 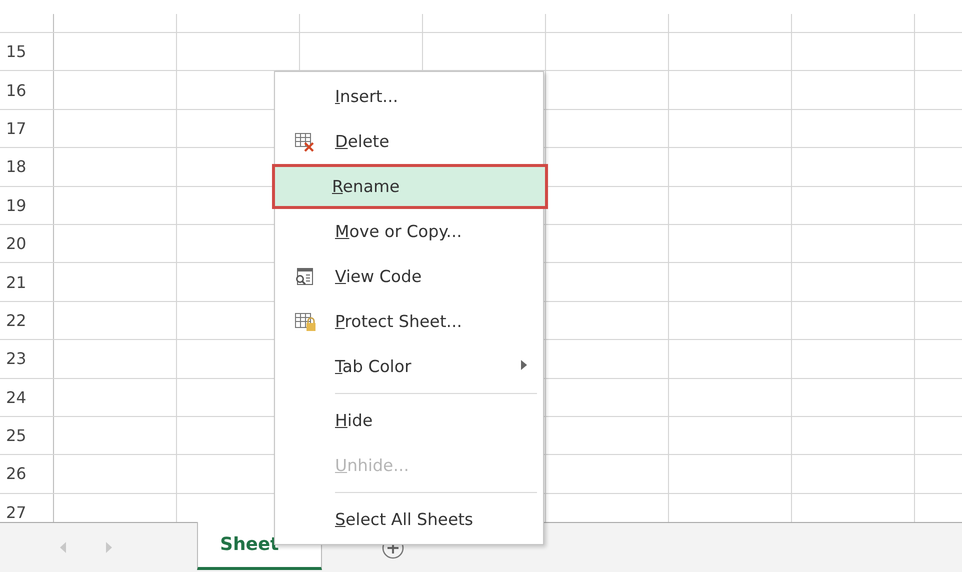 What do you see at coordinates (305, 322) in the screenshot?
I see `table-lock-icon` at bounding box center [305, 322].